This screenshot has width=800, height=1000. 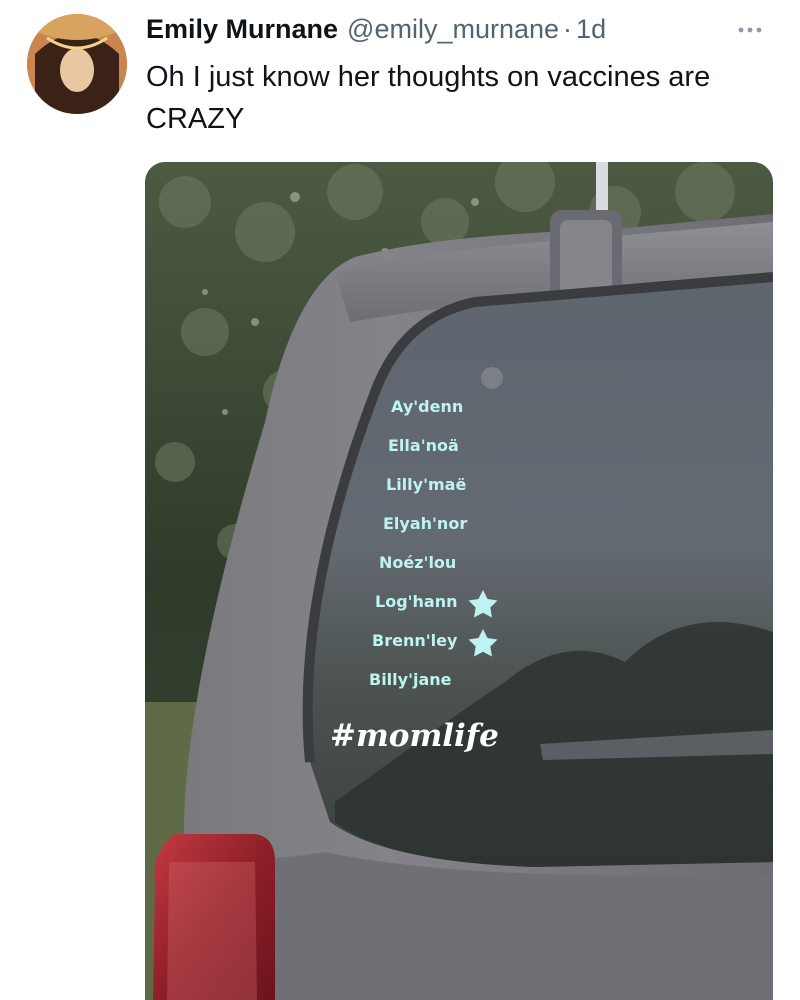 What do you see at coordinates (425, 523) in the screenshot?
I see `decal-name-4: Elyah'nor` at bounding box center [425, 523].